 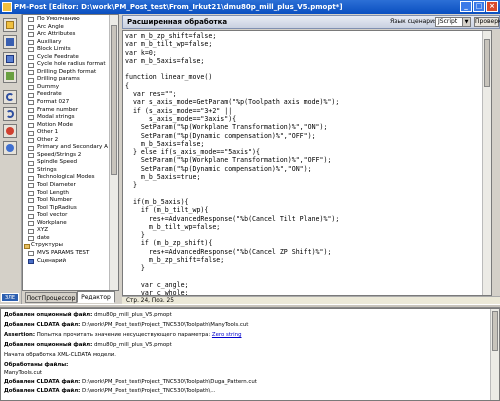 What do you see at coordinates (10, 114) in the screenshot?
I see `redo-button` at bounding box center [10, 114].